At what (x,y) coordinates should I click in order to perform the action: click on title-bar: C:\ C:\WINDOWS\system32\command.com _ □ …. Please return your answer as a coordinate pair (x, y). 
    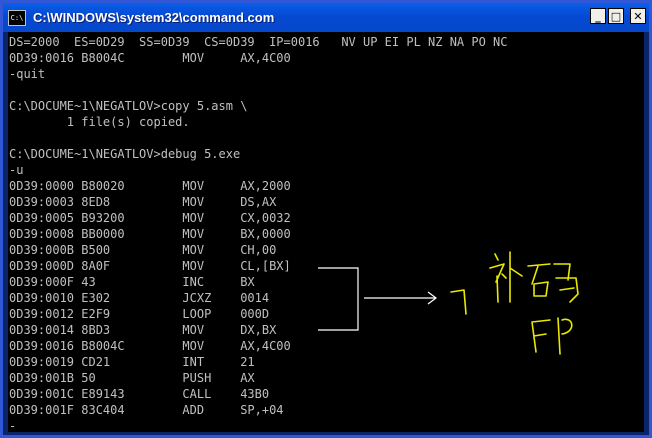
    Looking at the image, I should click on (326, 17).